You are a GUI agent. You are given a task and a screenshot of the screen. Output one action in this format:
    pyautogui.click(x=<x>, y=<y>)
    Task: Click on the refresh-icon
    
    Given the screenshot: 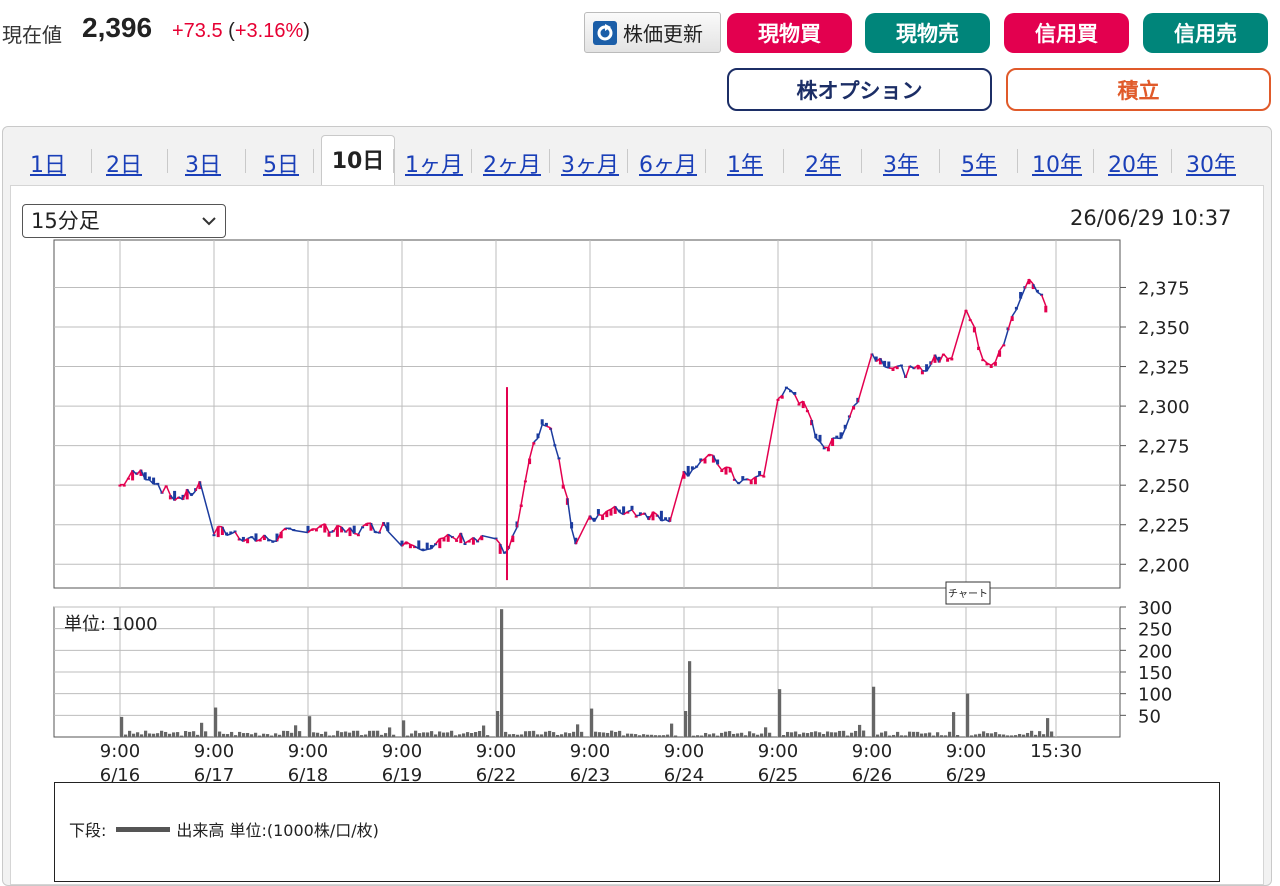 What is the action you would take?
    pyautogui.click(x=605, y=33)
    